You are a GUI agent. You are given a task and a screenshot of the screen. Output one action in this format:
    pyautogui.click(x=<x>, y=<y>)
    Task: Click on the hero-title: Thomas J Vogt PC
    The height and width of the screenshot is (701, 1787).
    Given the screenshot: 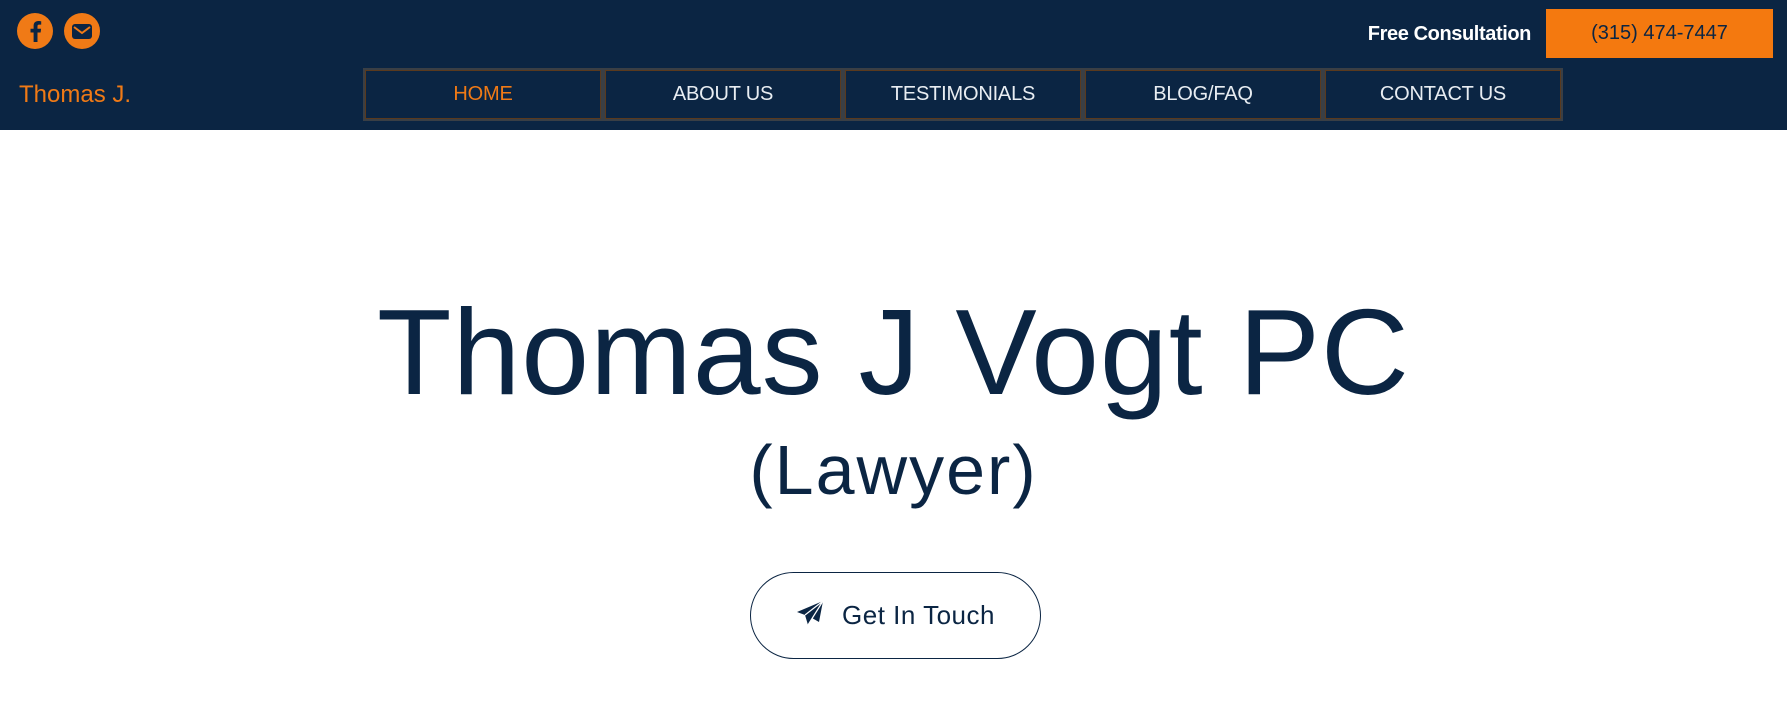 What is the action you would take?
    pyautogui.click(x=893, y=352)
    